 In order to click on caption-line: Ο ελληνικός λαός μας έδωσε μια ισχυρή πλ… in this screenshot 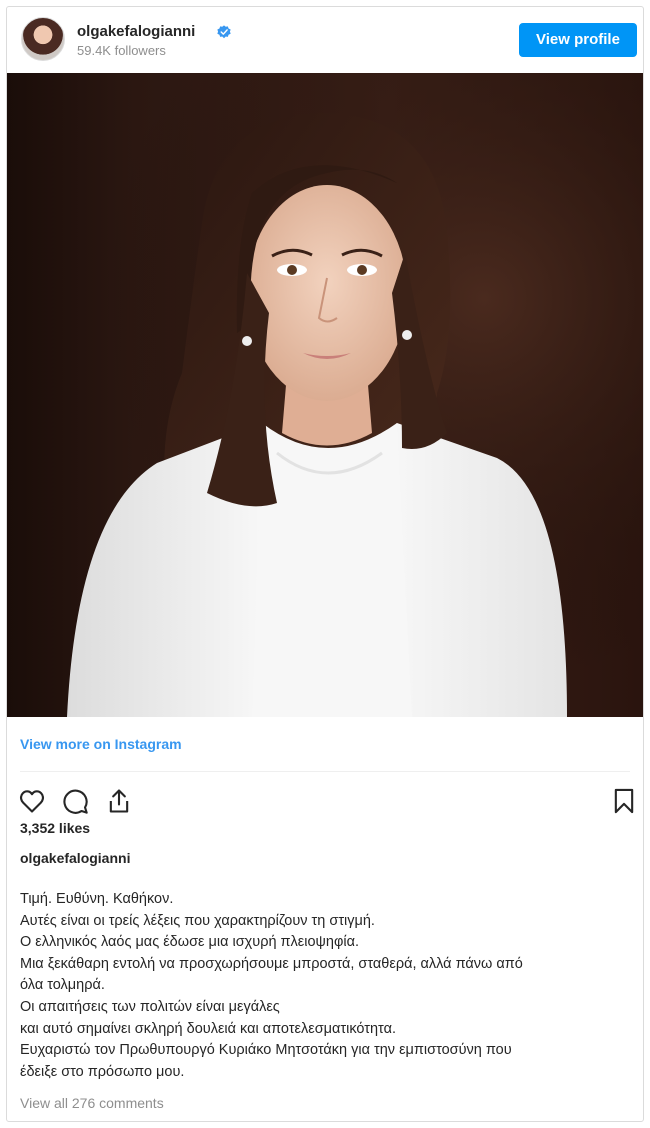, I will do `click(189, 942)`.